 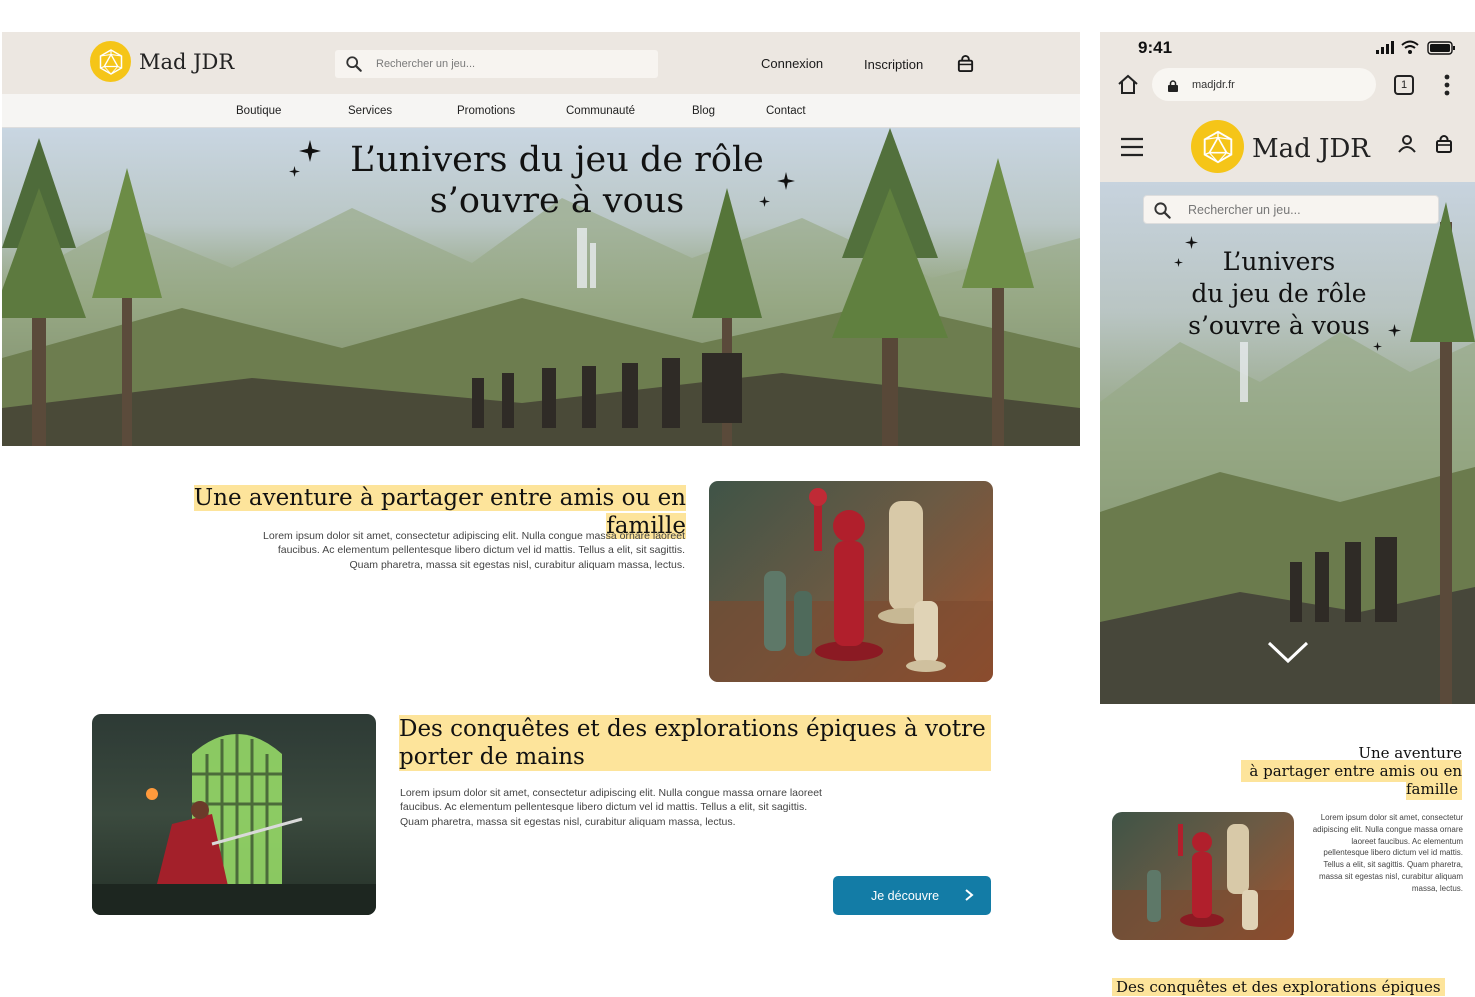 I want to click on hero-title-line2: s’ouvre à vous, so click(x=557, y=200).